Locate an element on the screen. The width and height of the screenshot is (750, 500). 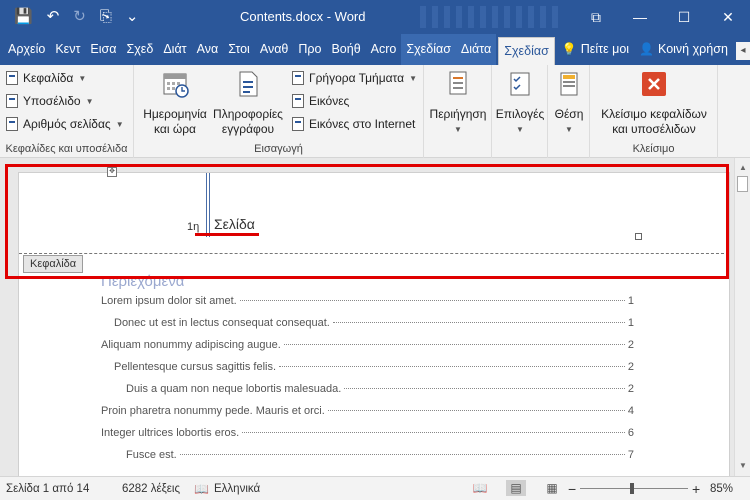
header-separator is located at coordinates (374, 253).